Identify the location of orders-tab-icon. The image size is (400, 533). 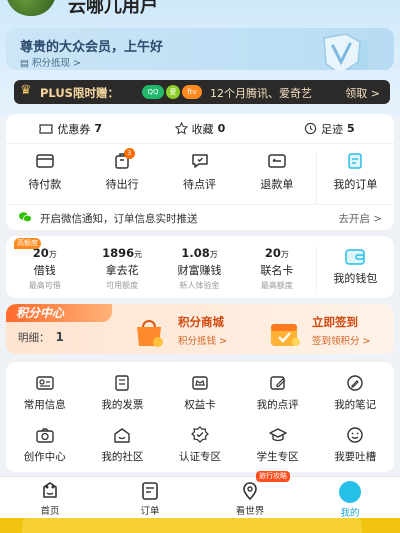
(150, 491).